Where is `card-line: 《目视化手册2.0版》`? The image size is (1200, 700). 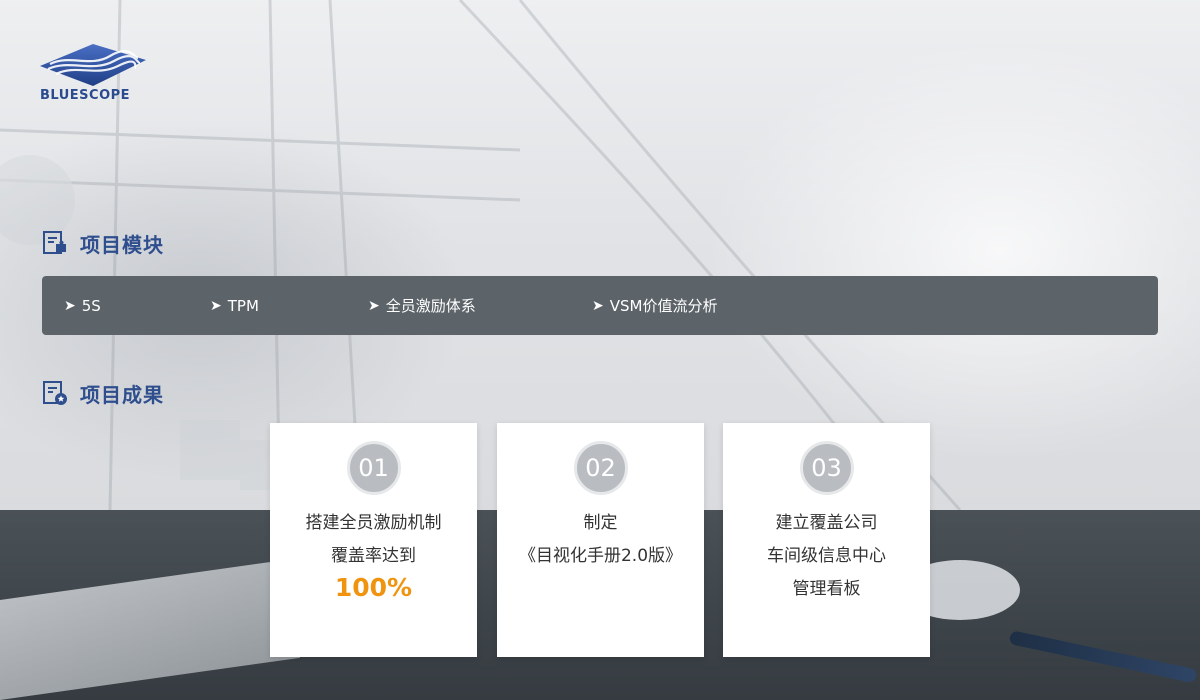 card-line: 《目视化手册2.0版》 is located at coordinates (600, 556).